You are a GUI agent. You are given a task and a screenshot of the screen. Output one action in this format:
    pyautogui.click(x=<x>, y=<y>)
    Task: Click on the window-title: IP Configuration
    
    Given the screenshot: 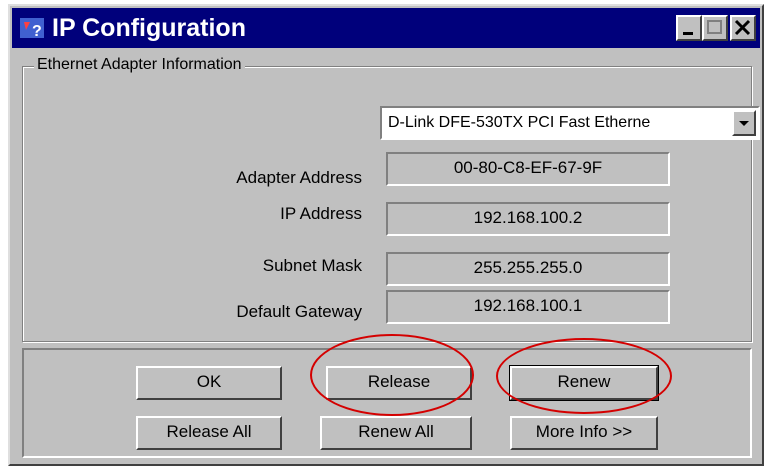 What is the action you would take?
    pyautogui.click(x=149, y=28)
    